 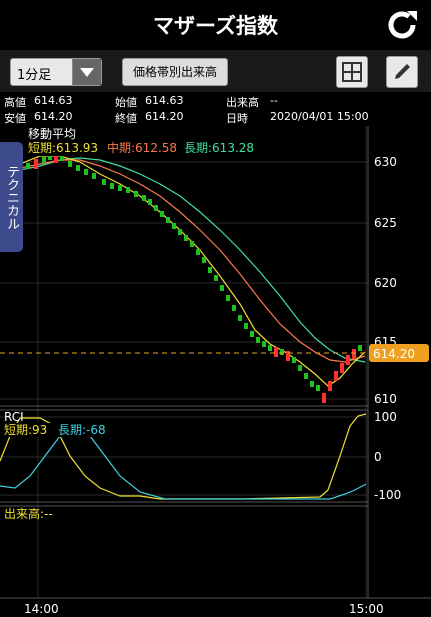 What do you see at coordinates (126, 118) in the screenshot?
I see `close-label: 終値` at bounding box center [126, 118].